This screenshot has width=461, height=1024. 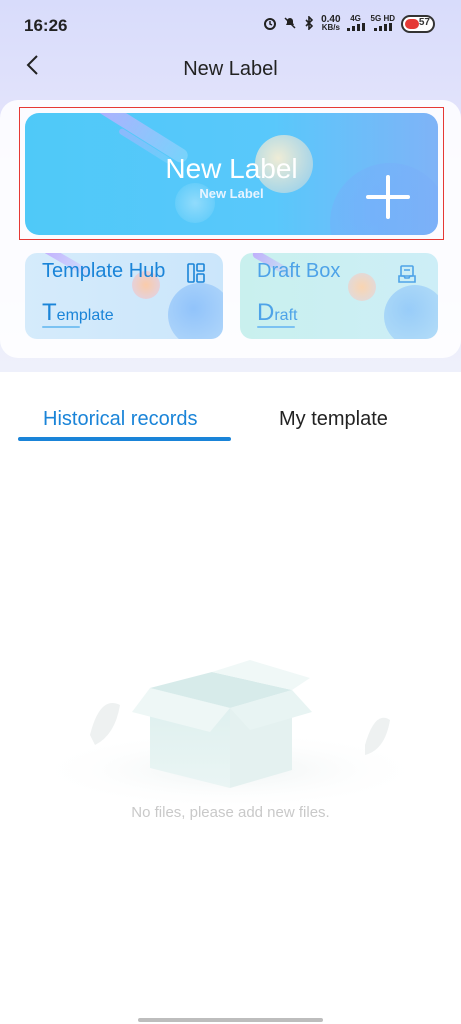 What do you see at coordinates (309, 23) in the screenshot?
I see `bluetooth-icon` at bounding box center [309, 23].